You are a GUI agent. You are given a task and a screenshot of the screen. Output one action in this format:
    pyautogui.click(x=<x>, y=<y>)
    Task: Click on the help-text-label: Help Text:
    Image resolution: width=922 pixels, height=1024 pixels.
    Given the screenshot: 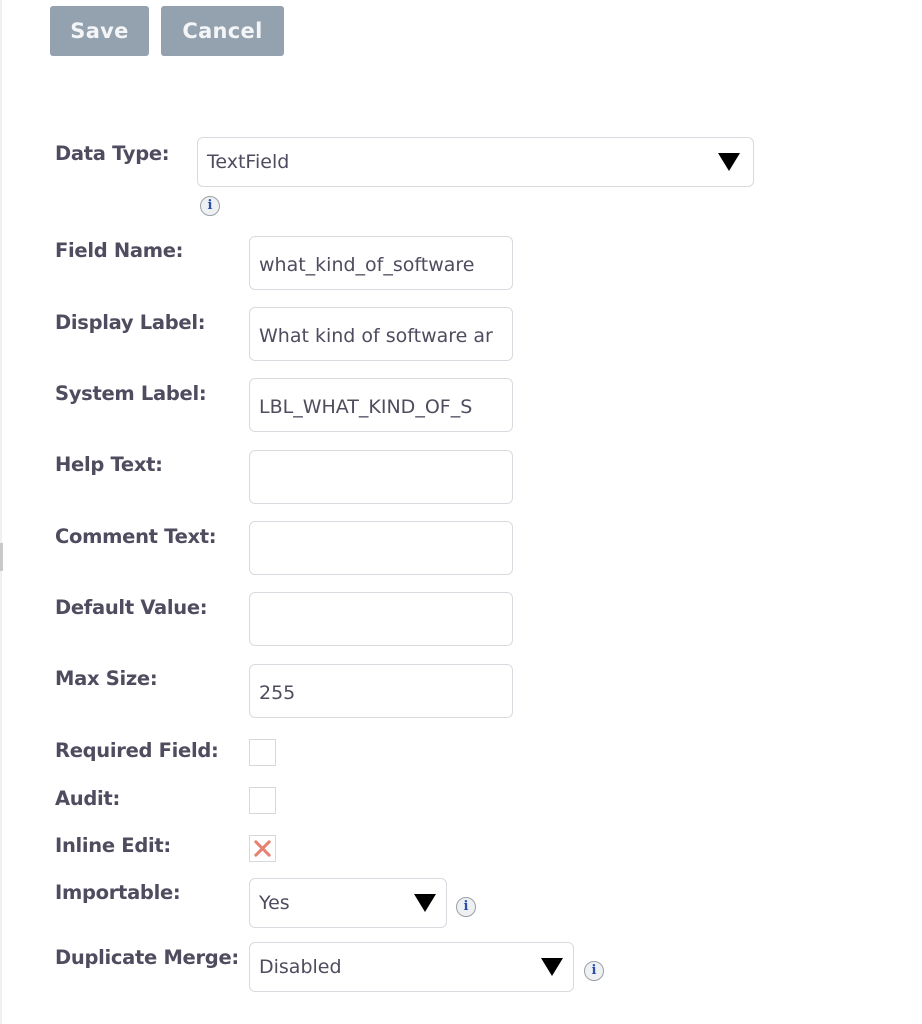 What is the action you would take?
    pyautogui.click(x=109, y=464)
    